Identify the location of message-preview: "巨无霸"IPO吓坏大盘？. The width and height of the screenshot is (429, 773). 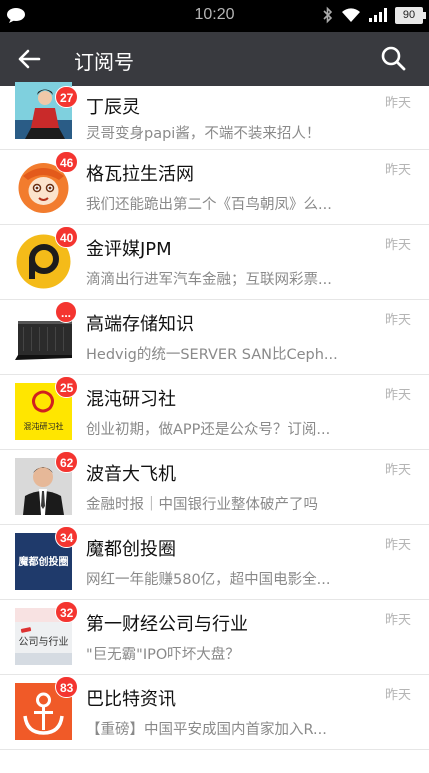
(163, 655).